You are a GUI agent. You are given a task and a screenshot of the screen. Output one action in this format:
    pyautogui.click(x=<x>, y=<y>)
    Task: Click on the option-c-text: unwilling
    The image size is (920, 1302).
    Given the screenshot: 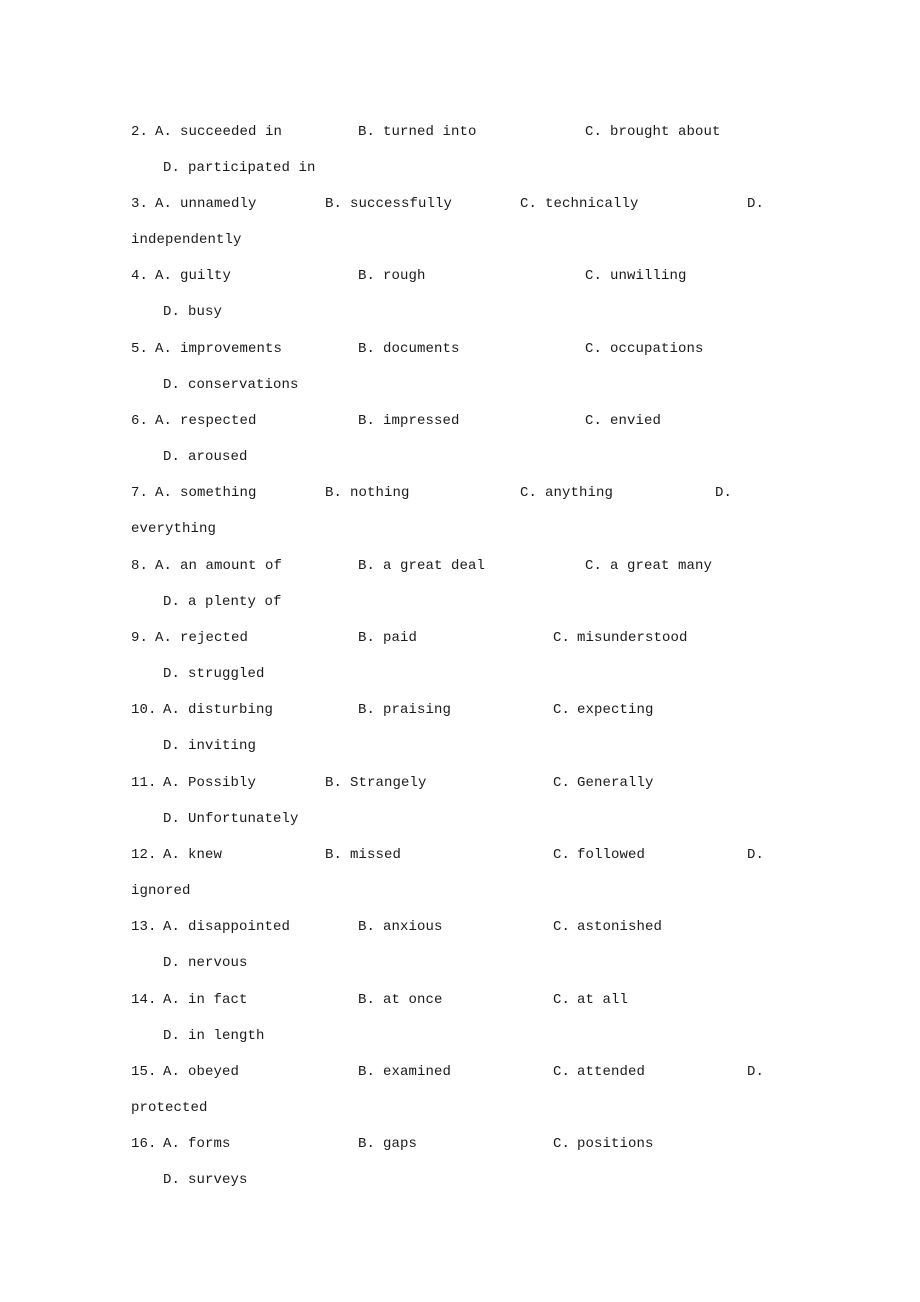 What is the action you would take?
    pyautogui.click(x=648, y=276)
    